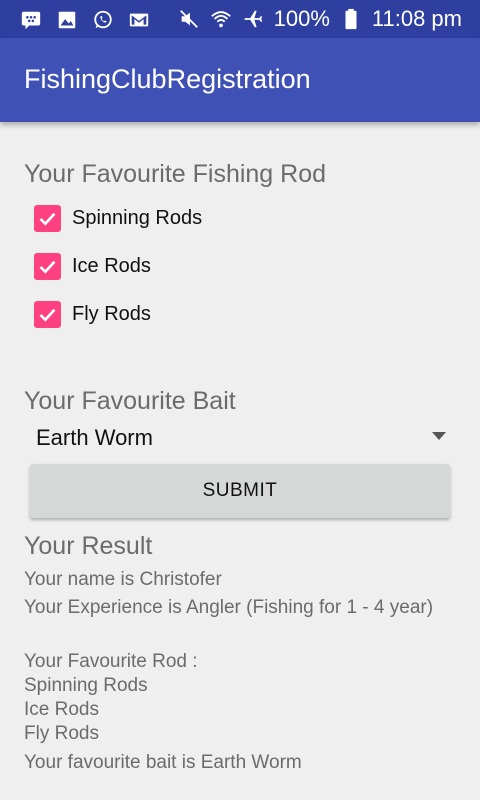  What do you see at coordinates (130, 401) in the screenshot?
I see `bait-section-heading: Your Favourite Bait` at bounding box center [130, 401].